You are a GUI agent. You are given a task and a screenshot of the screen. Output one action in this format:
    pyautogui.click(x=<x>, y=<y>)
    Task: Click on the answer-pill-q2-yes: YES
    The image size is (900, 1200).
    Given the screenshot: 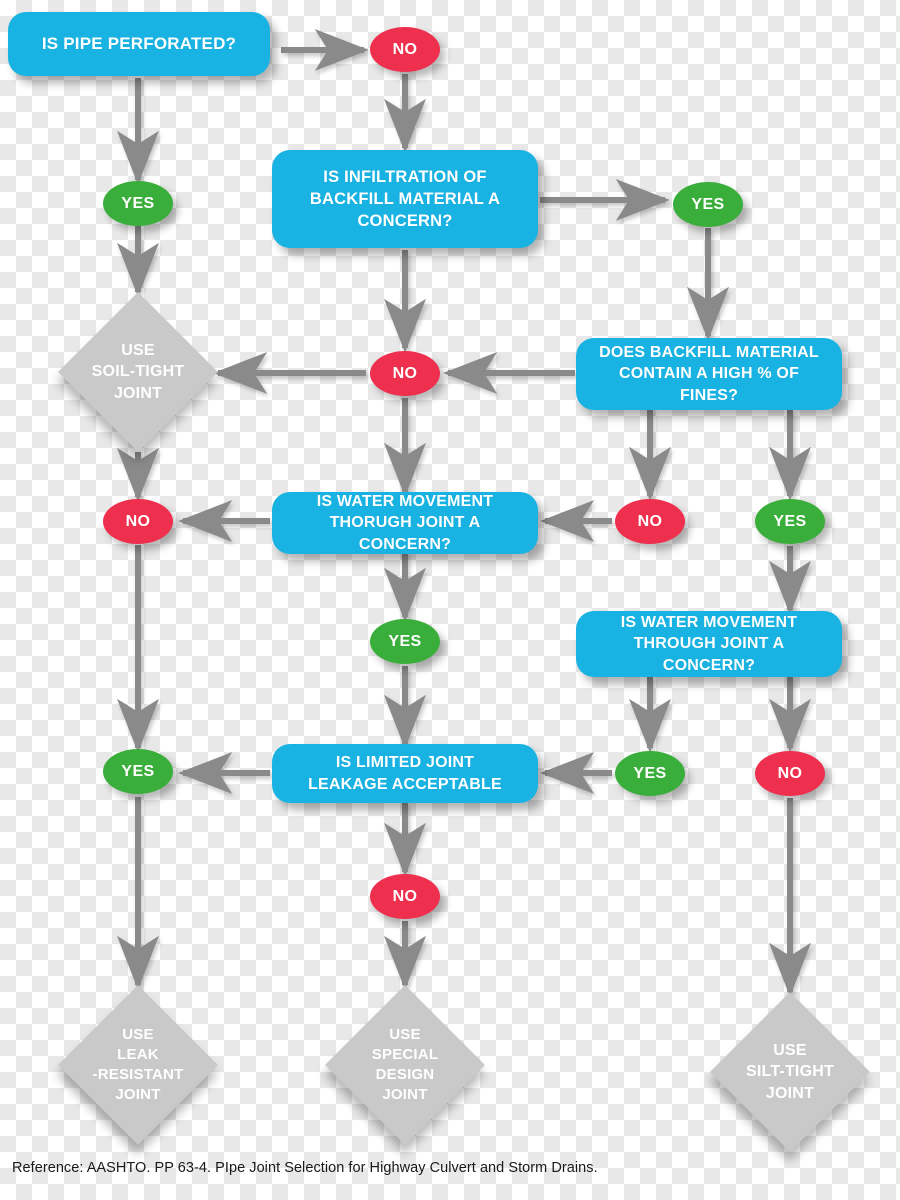 What is the action you would take?
    pyautogui.click(x=708, y=204)
    